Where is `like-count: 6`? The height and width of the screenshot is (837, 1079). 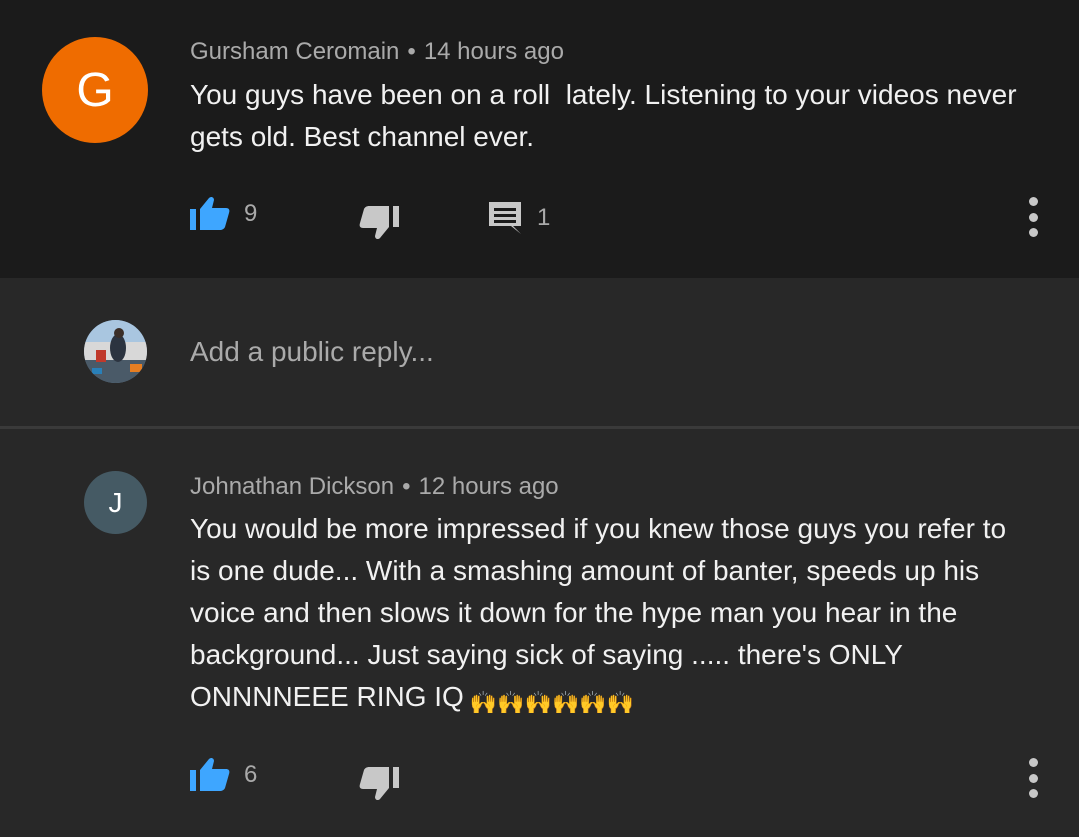
like-count: 6 is located at coordinates (251, 774).